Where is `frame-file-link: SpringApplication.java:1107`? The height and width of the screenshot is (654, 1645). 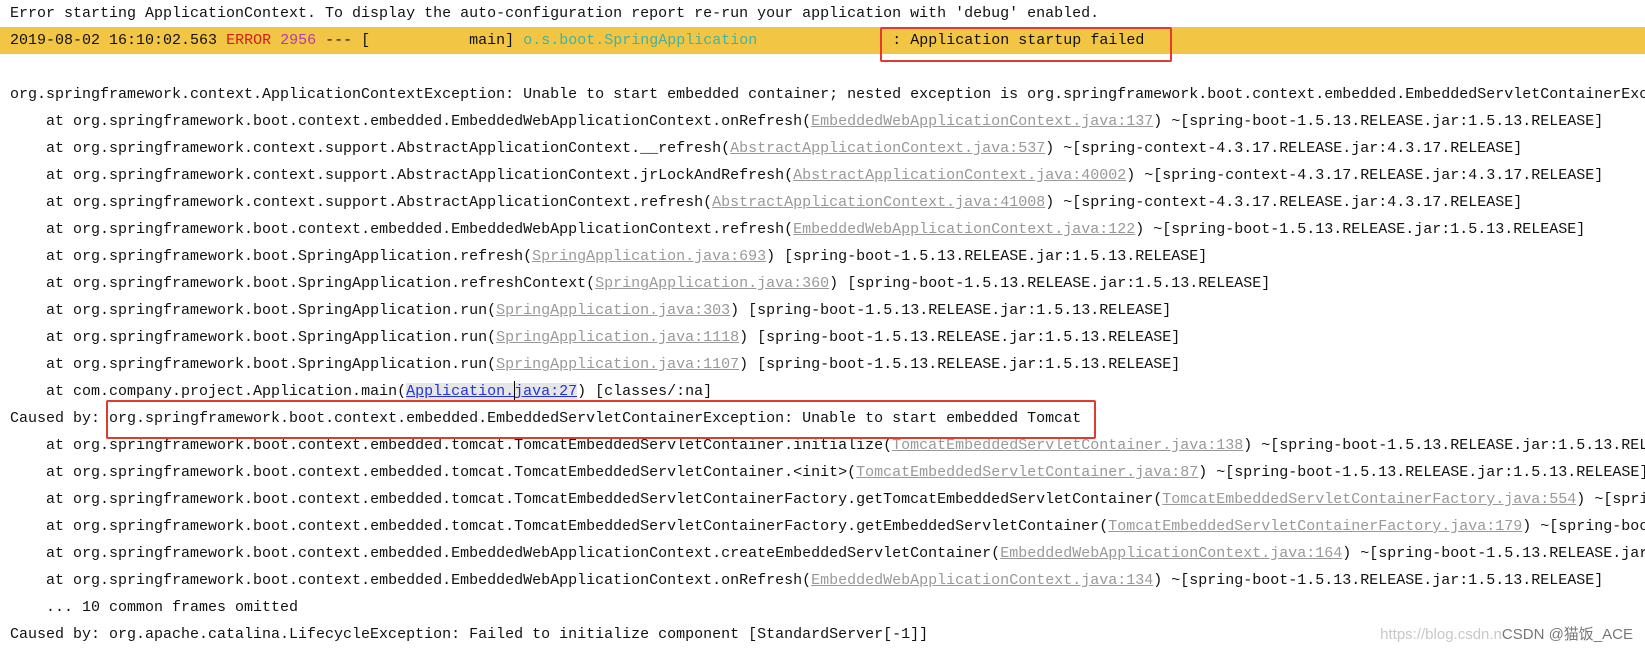
frame-file-link: SpringApplication.java:1107 is located at coordinates (617, 364).